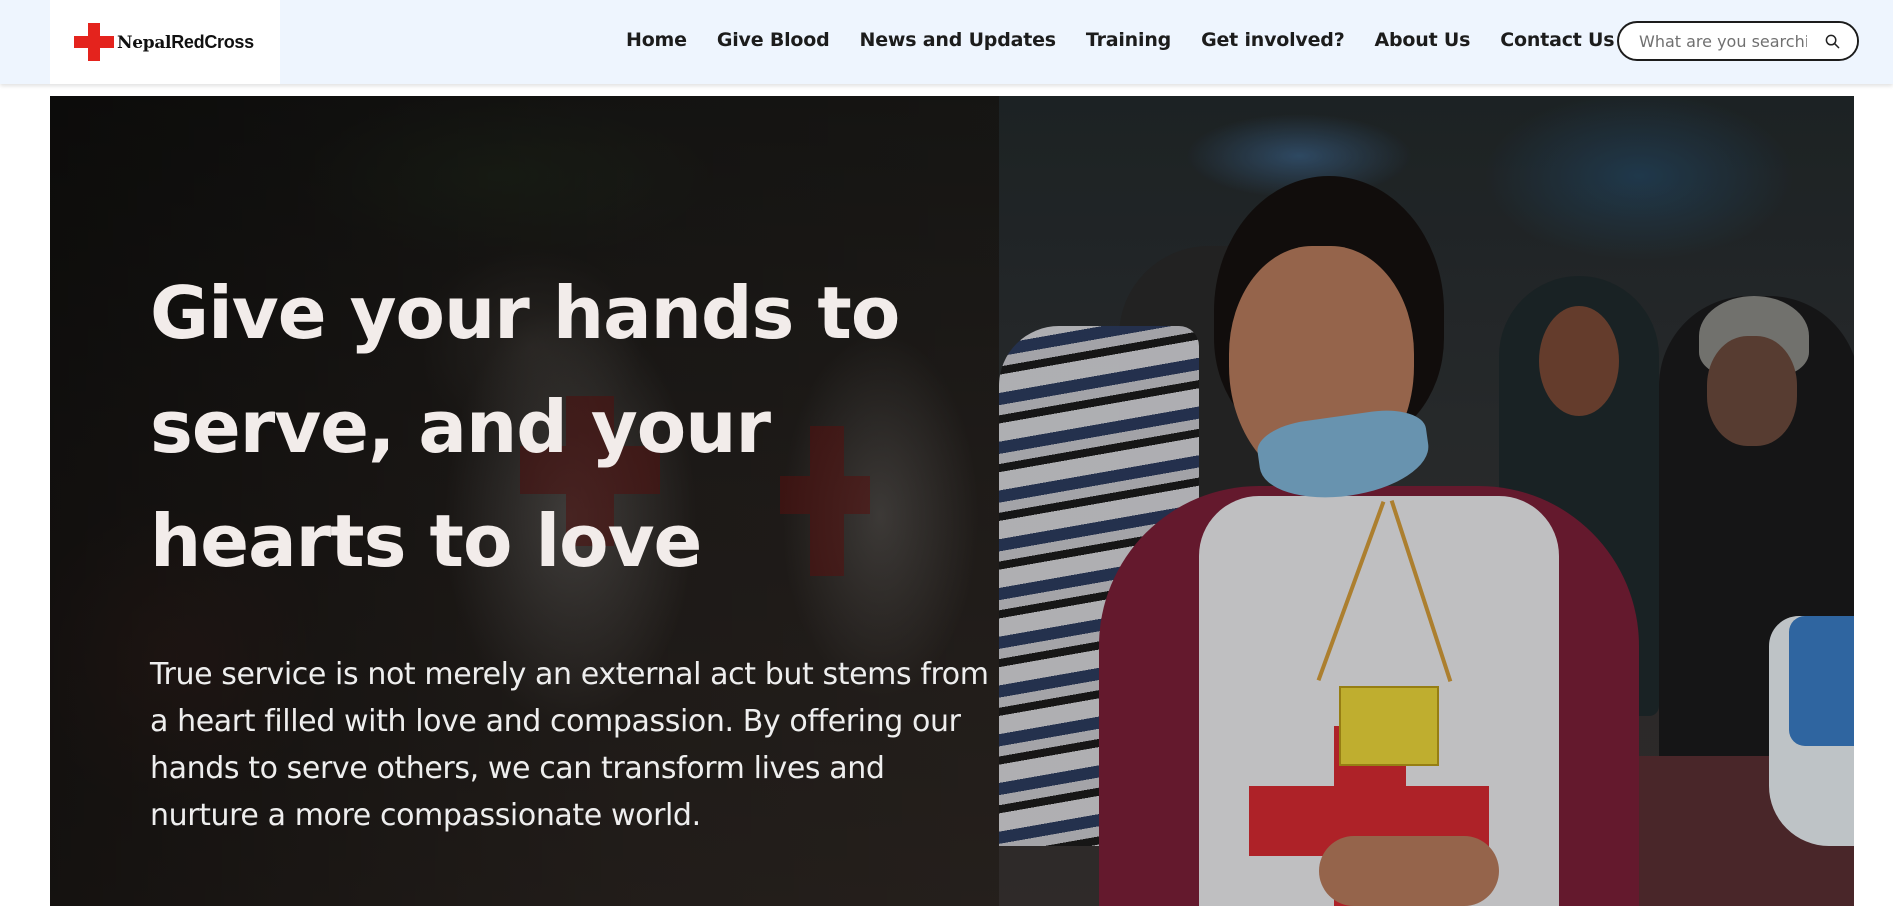 The height and width of the screenshot is (906, 1893). I want to click on search-input, so click(1713, 41).